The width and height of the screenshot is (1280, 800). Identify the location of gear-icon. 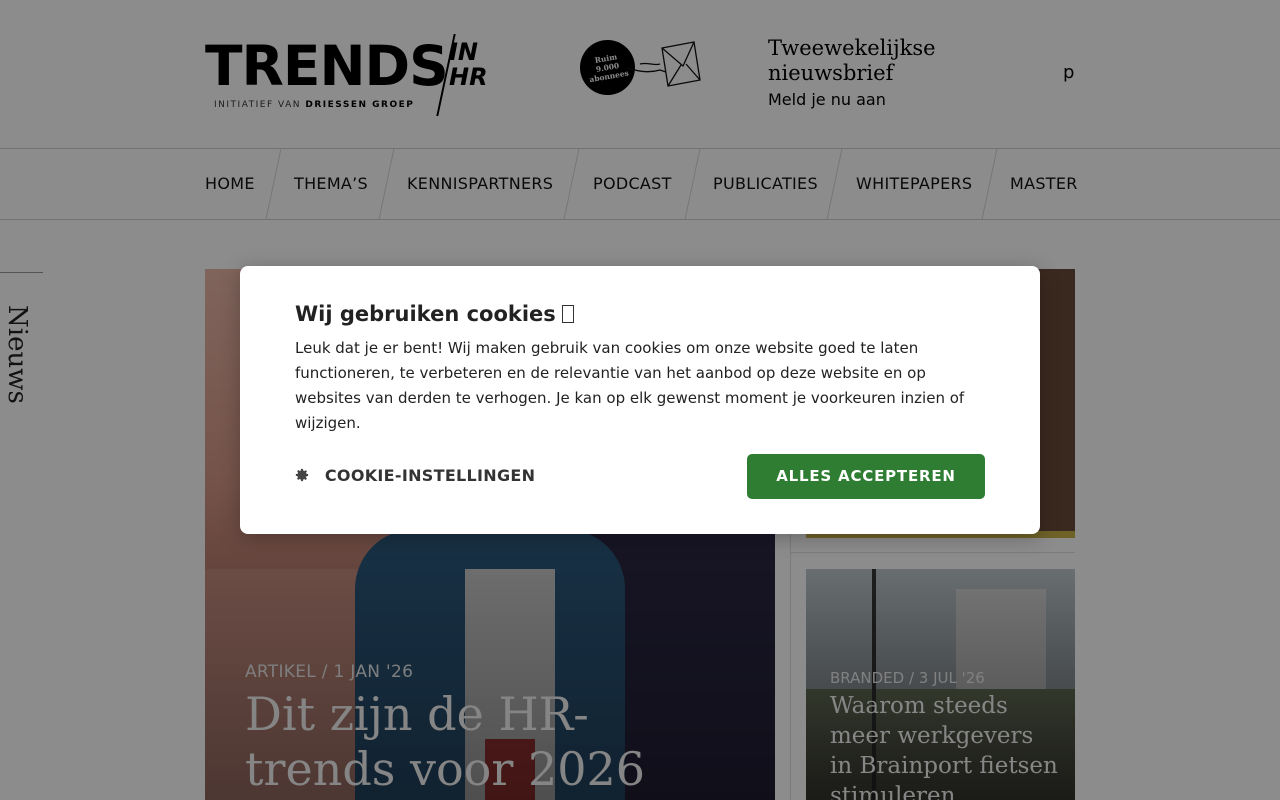
(302, 475).